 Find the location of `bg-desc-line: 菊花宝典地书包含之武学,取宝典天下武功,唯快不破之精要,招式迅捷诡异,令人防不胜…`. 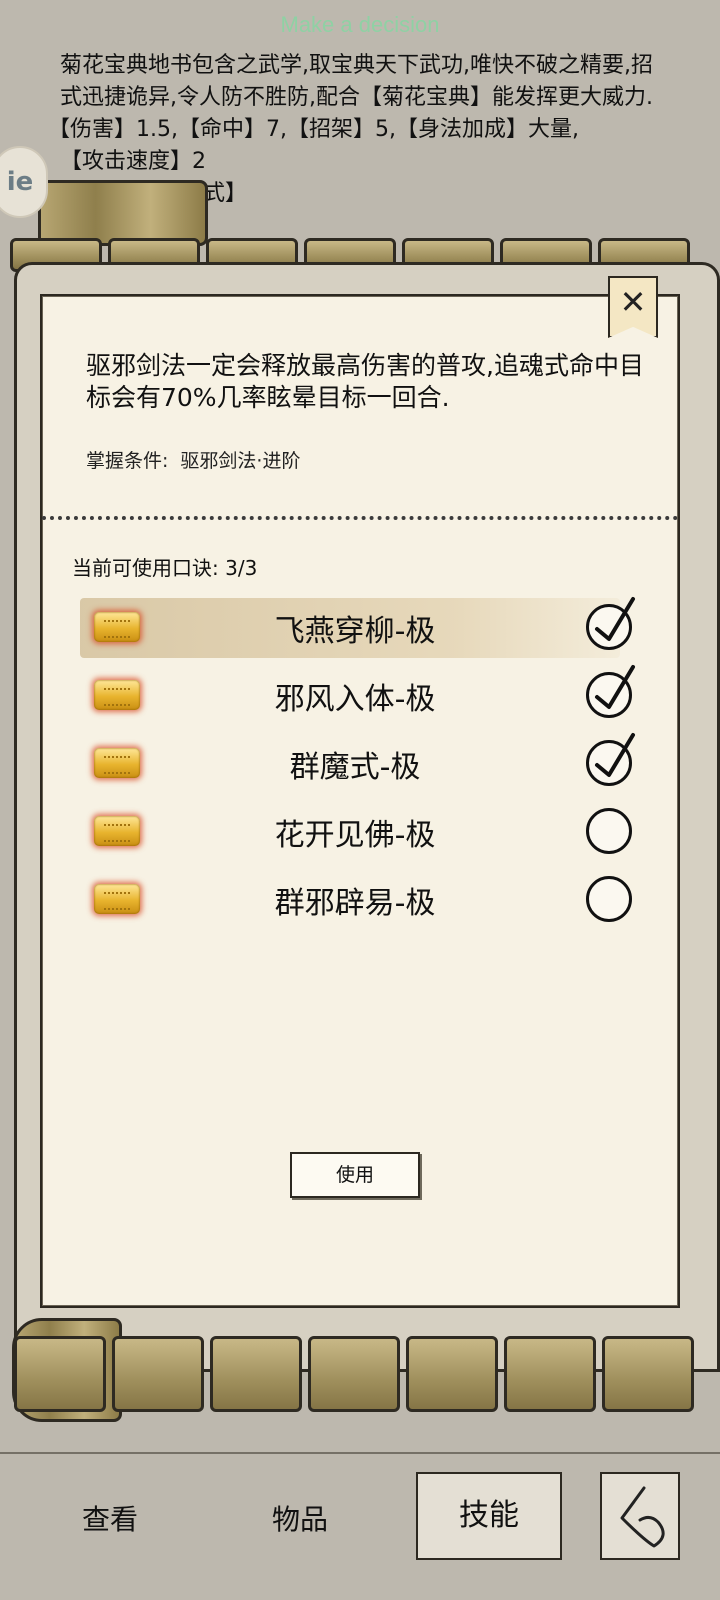

bg-desc-line: 菊花宝典地书包含之武学,取宝典天下武功,唯快不破之精要,招式迅捷诡异,令人防不胜… is located at coordinates (356, 81).